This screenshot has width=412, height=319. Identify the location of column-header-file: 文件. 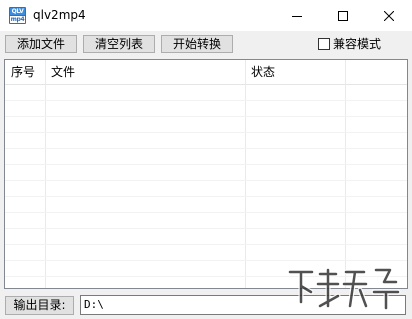
(145, 72).